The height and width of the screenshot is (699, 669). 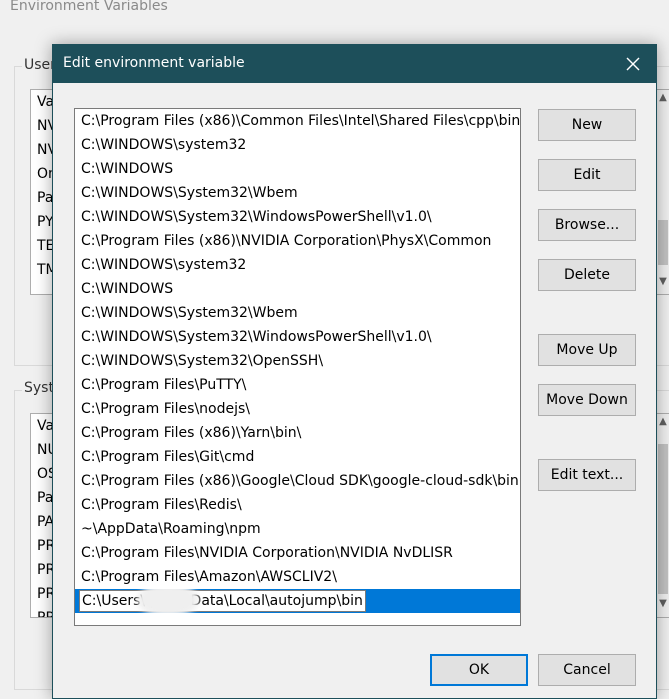 What do you see at coordinates (154, 63) in the screenshot?
I see `dialog-title: Edit environment variable` at bounding box center [154, 63].